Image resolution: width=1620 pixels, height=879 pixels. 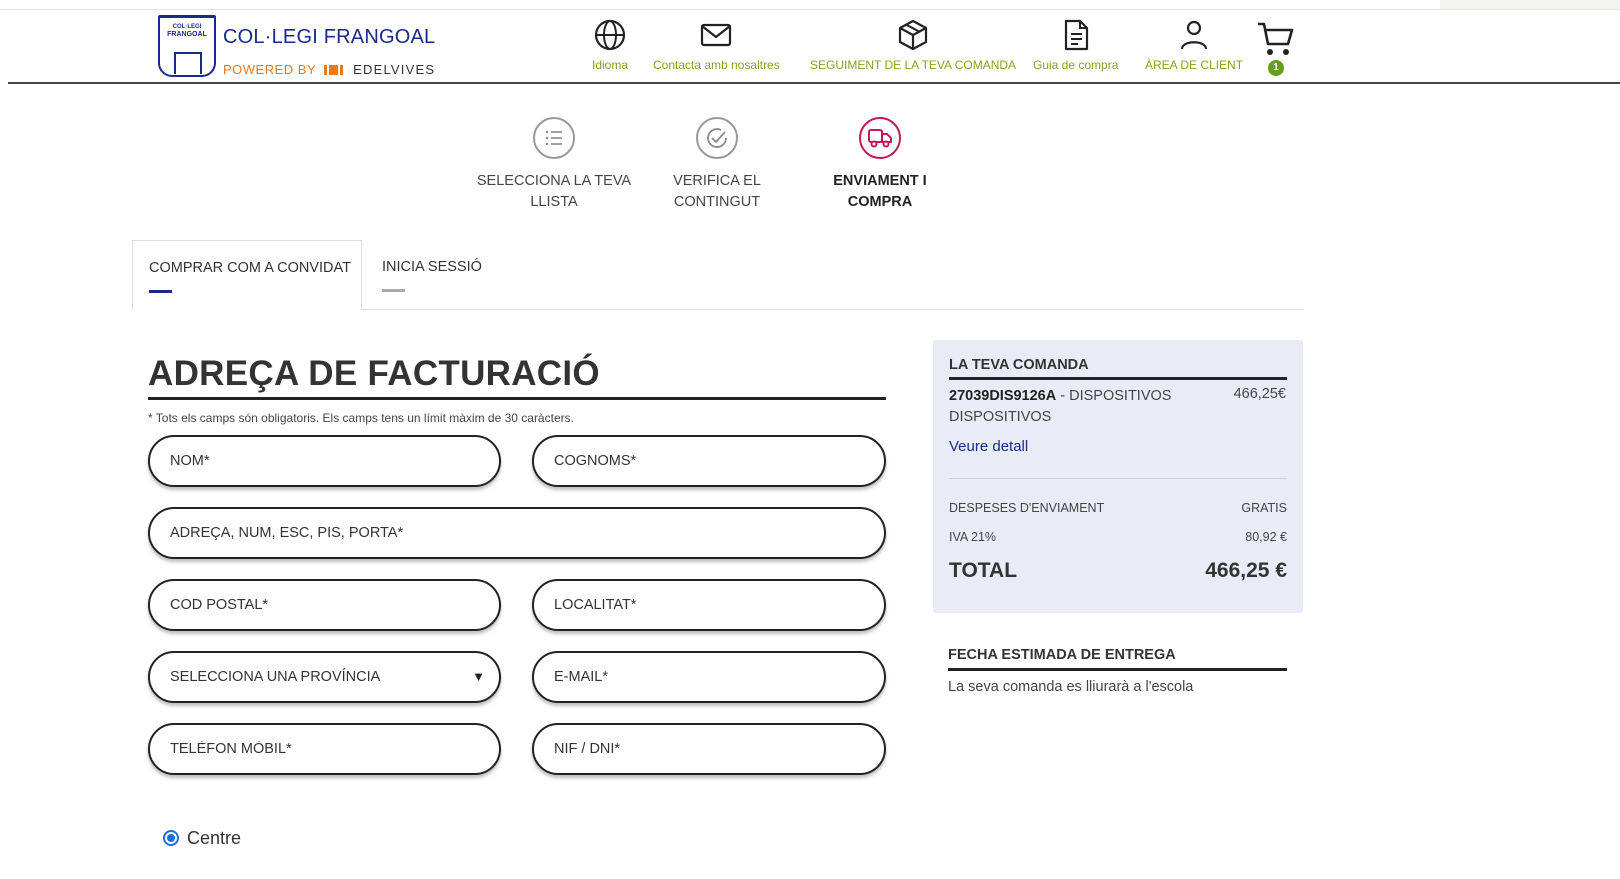 What do you see at coordinates (880, 165) in the screenshot?
I see `step-shipping-purchase: ENVIAMENT I COMPRA` at bounding box center [880, 165].